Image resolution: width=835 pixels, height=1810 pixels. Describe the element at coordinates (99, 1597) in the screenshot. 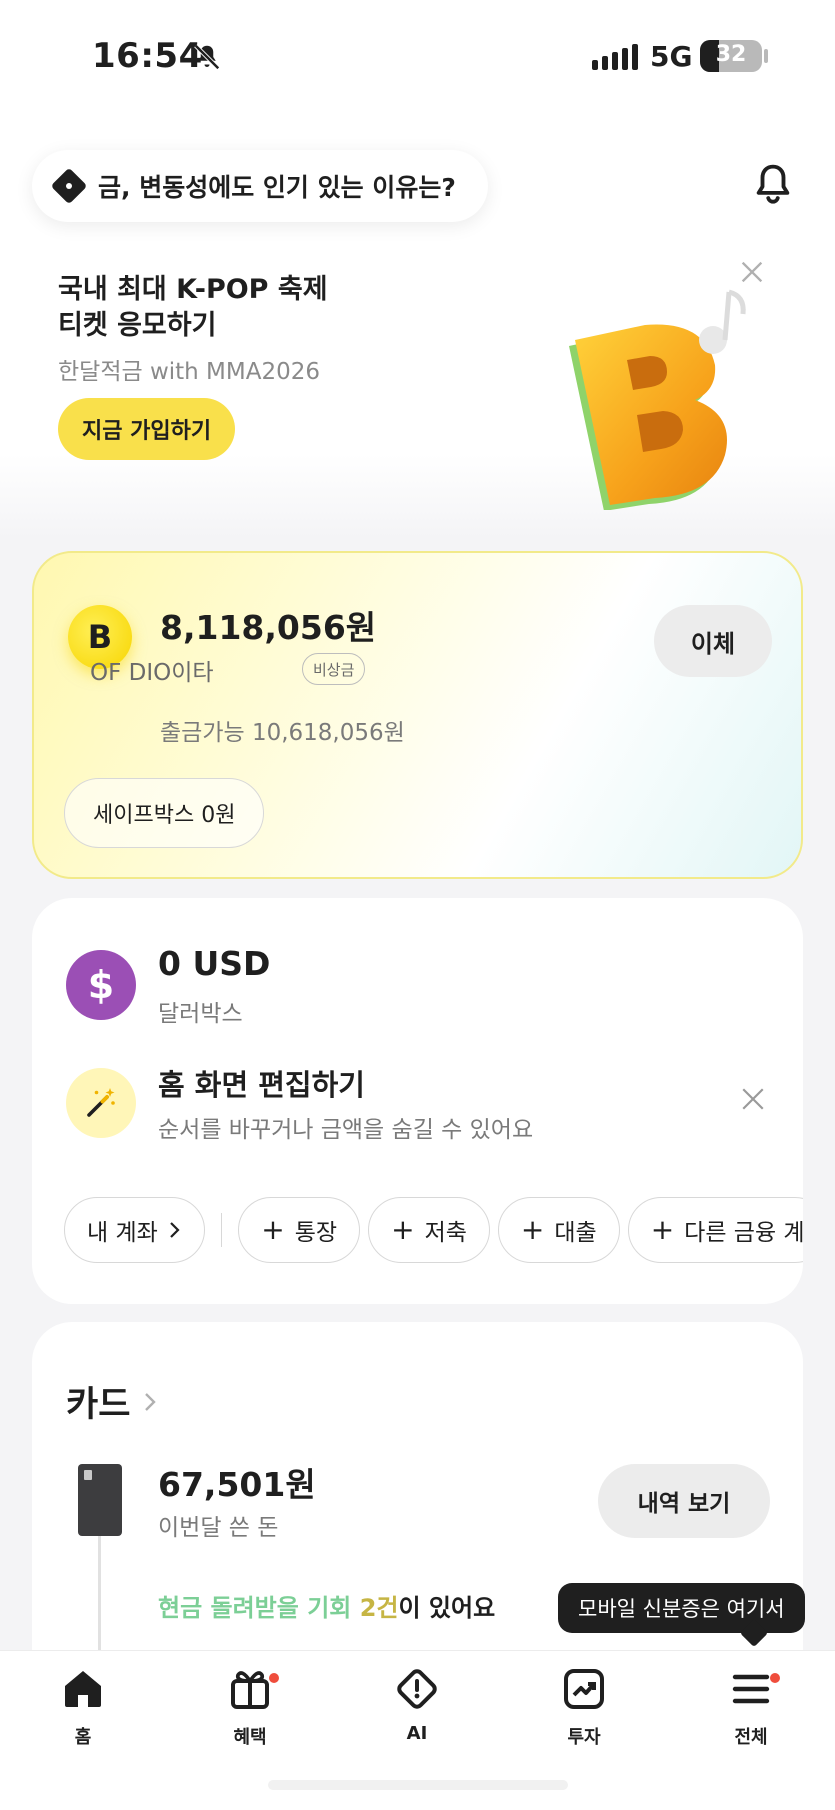

I see `card-timeline-line` at that location.